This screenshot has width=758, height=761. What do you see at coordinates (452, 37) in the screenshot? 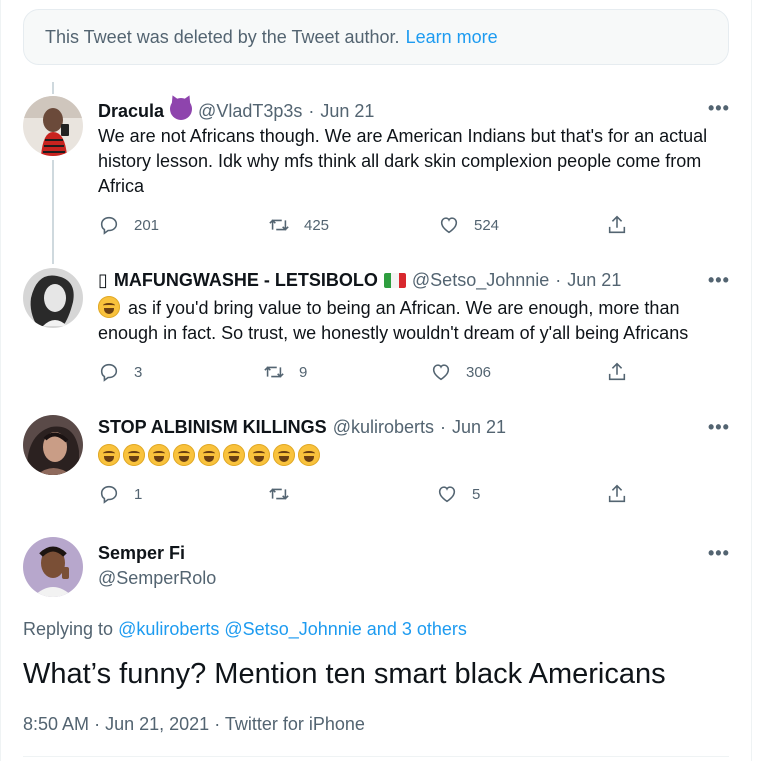
I see `learn-more-link: Learn more` at bounding box center [452, 37].